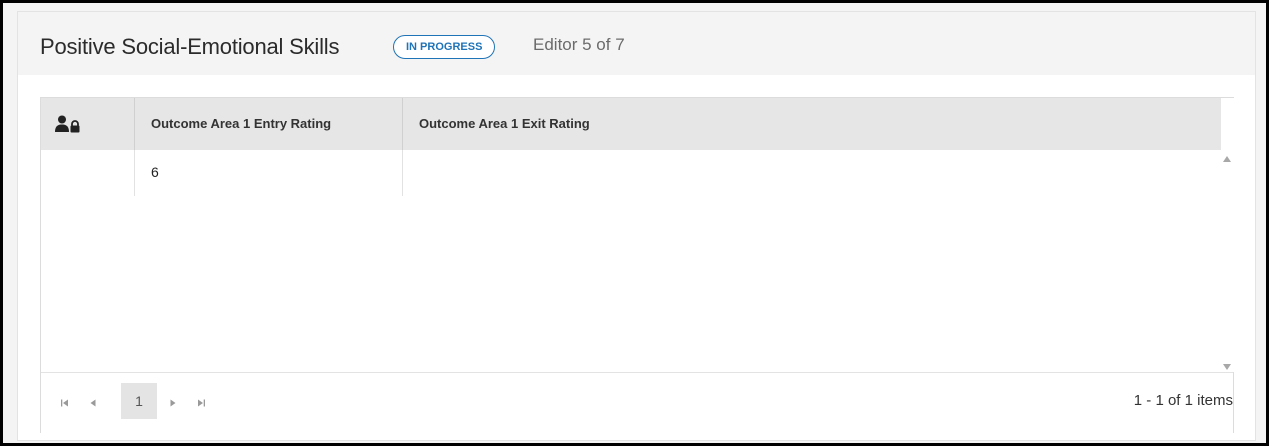  Describe the element at coordinates (269, 173) in the screenshot. I see `cell-entry-rating: 6` at that location.